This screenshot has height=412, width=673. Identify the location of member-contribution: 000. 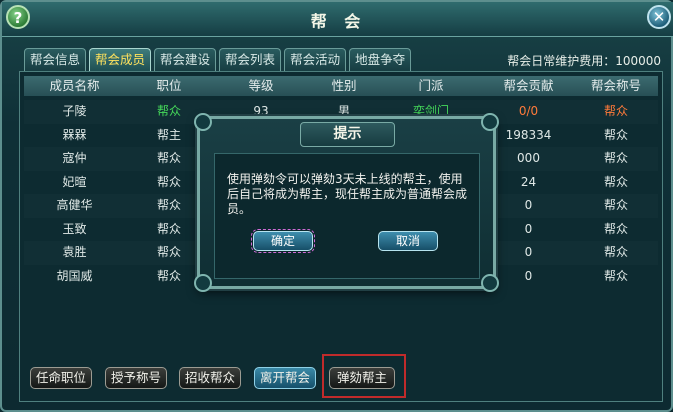
(528, 158).